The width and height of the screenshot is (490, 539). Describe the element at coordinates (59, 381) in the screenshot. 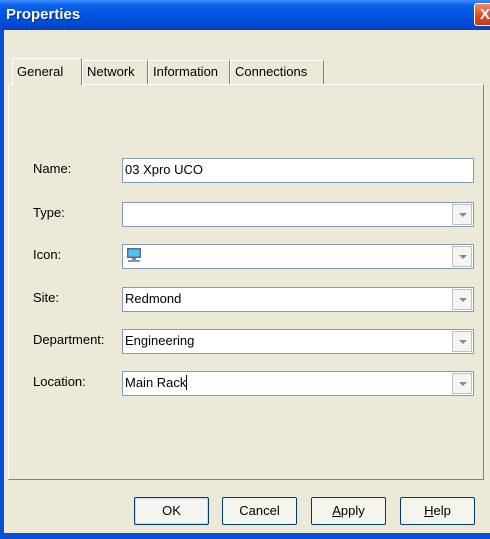

I see `location-label: Location:` at that location.